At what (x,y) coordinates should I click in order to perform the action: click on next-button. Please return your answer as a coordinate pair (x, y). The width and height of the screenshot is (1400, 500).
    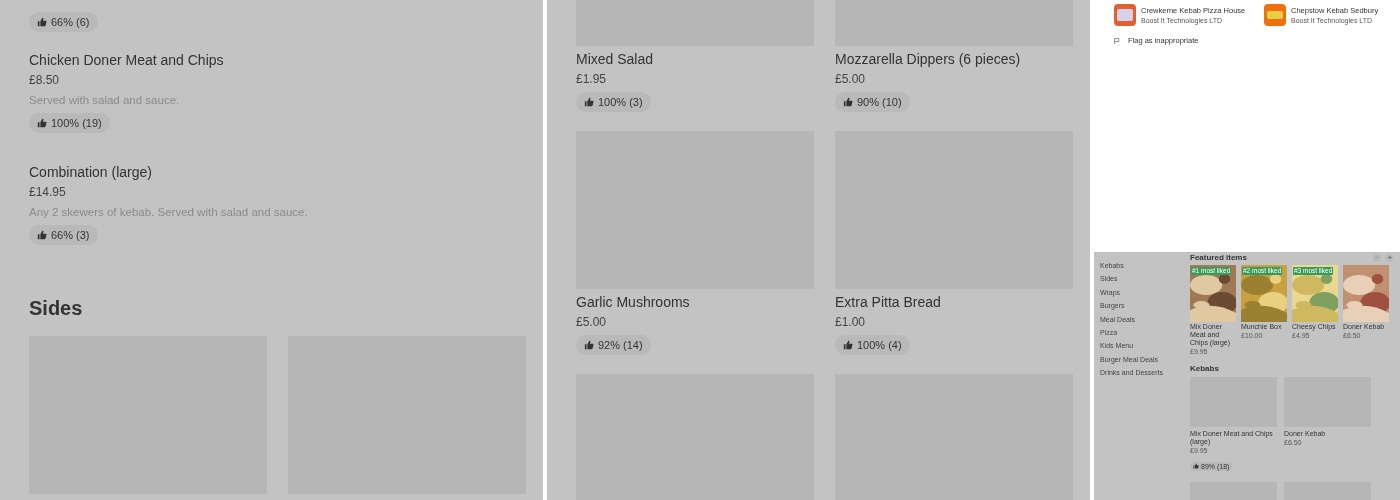
    Looking at the image, I should click on (1389, 257).